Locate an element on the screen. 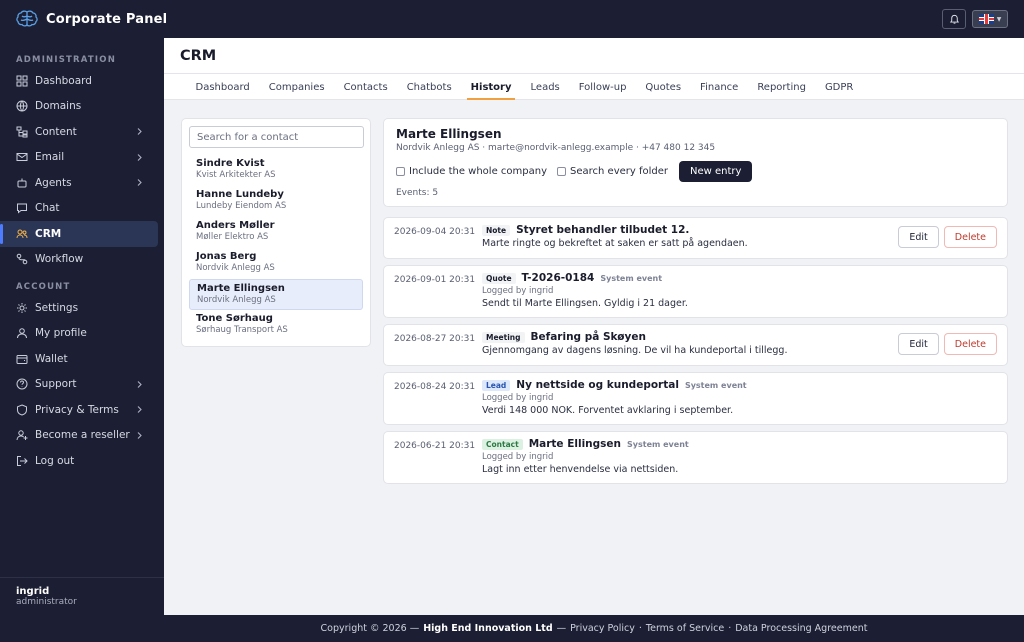 Image resolution: width=1024 pixels, height=642 pixels. event-title: Befaring på Skøyen is located at coordinates (588, 337).